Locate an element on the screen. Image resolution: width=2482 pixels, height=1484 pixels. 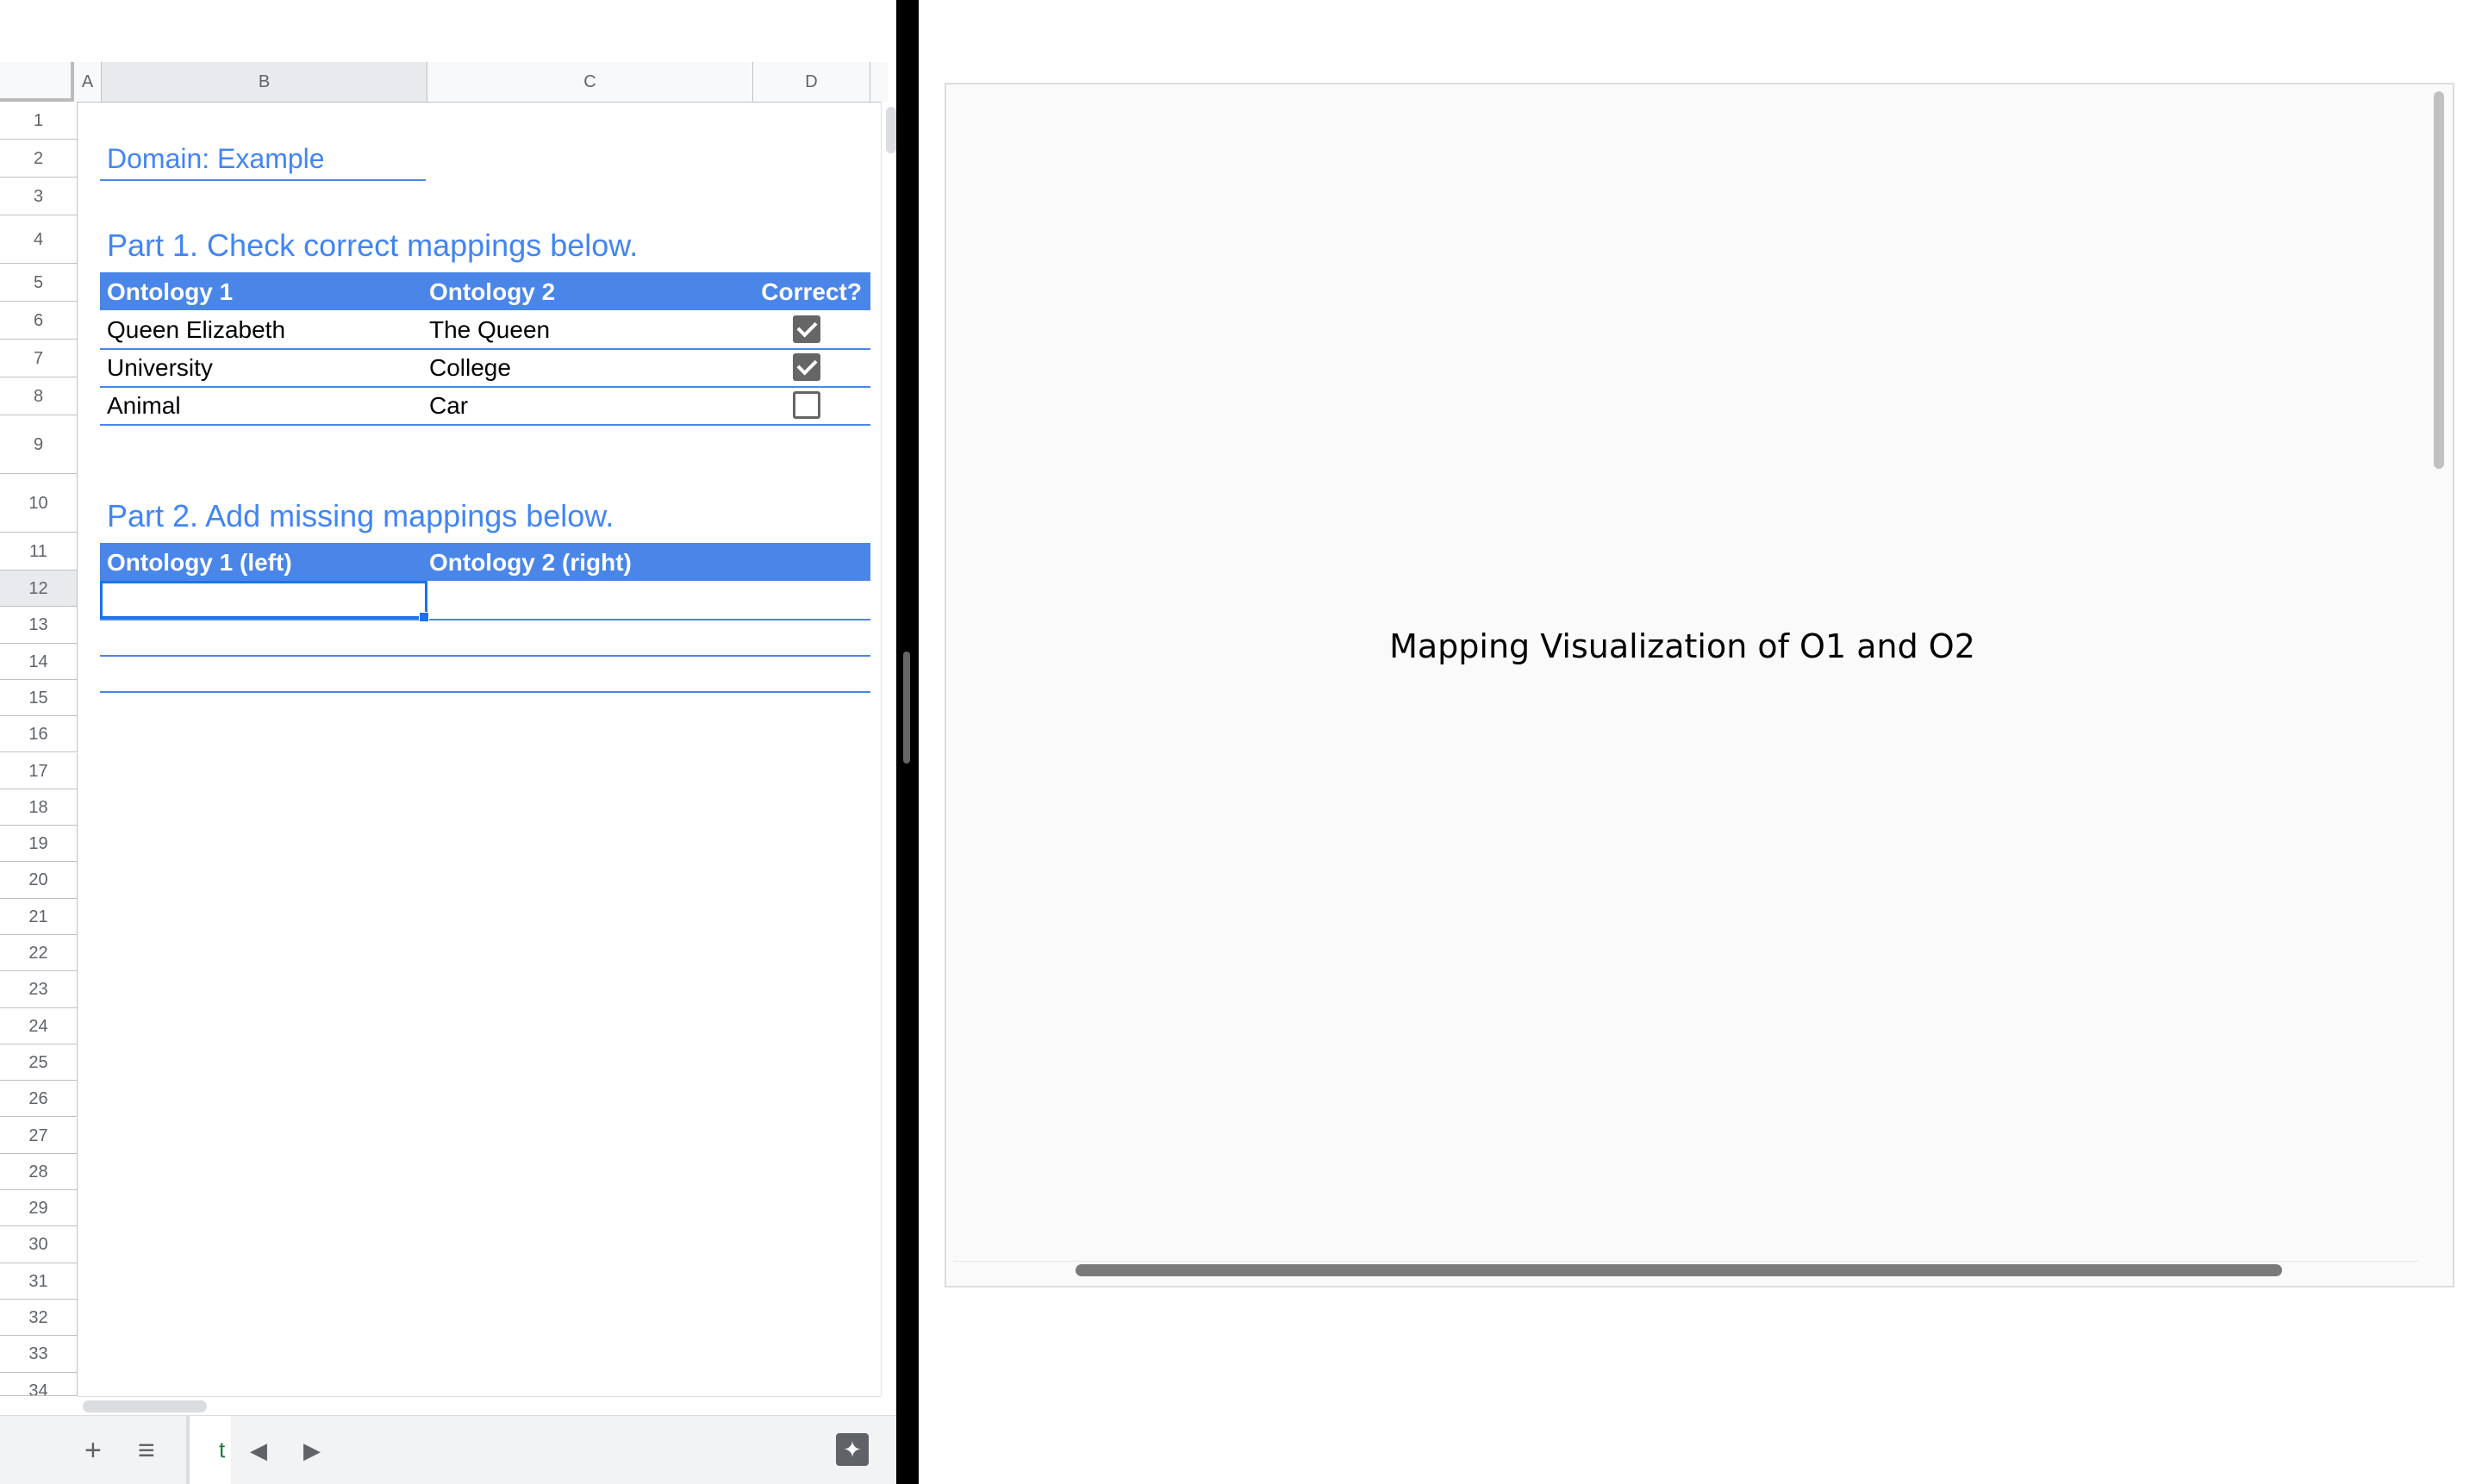
domain-underline is located at coordinates (263, 180).